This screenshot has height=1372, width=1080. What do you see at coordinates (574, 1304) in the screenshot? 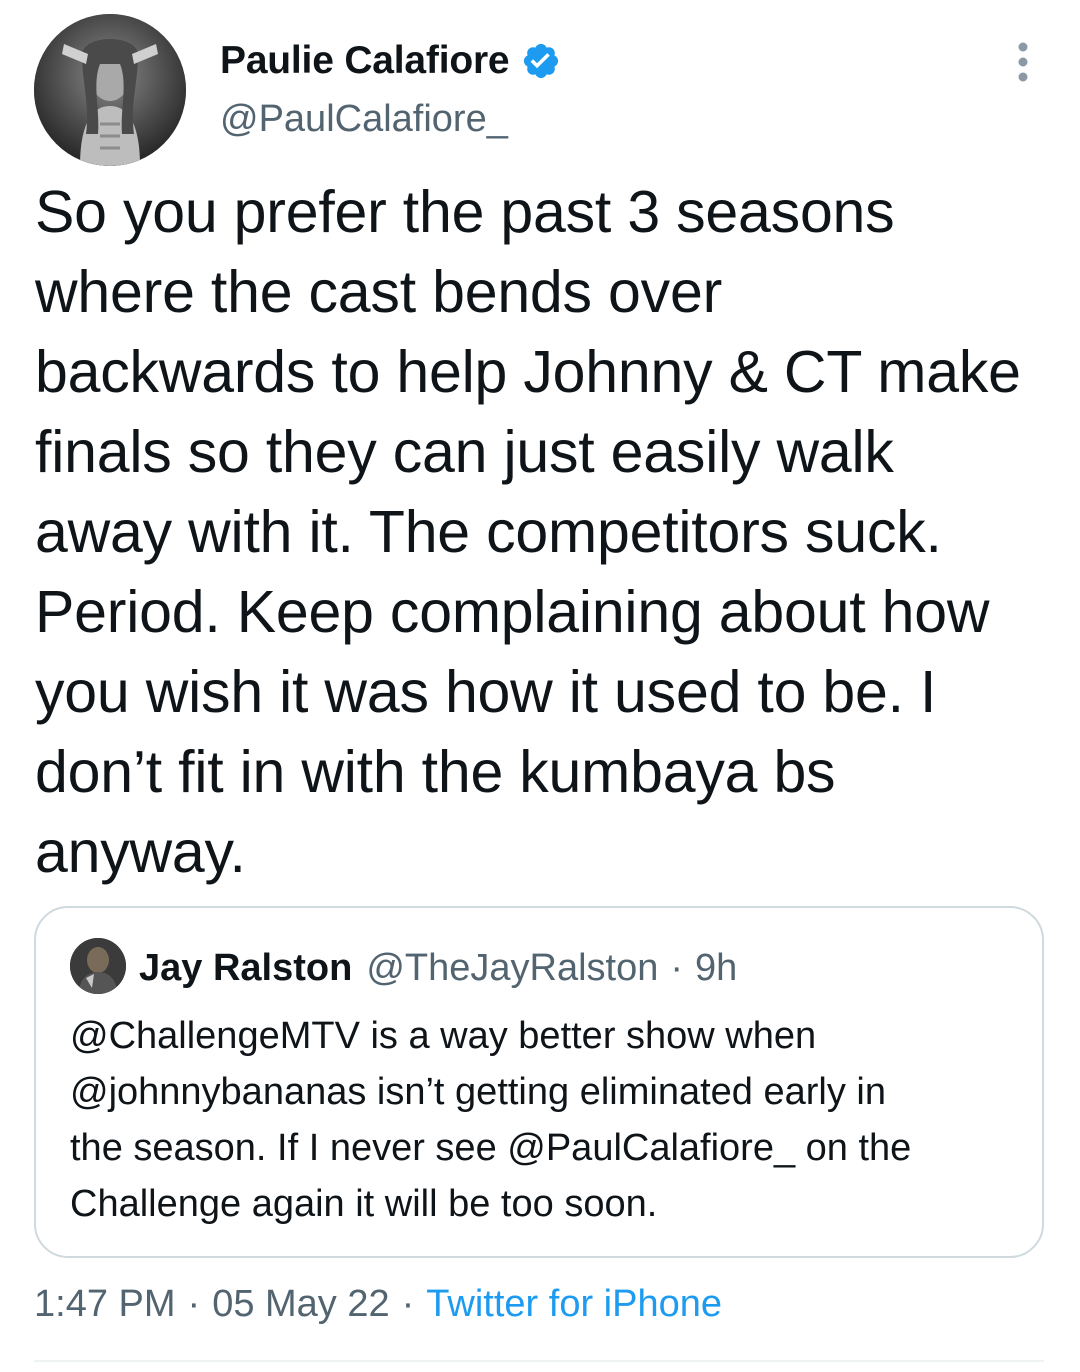
I see `tweet-source-link: Twitter for iPhone` at bounding box center [574, 1304].